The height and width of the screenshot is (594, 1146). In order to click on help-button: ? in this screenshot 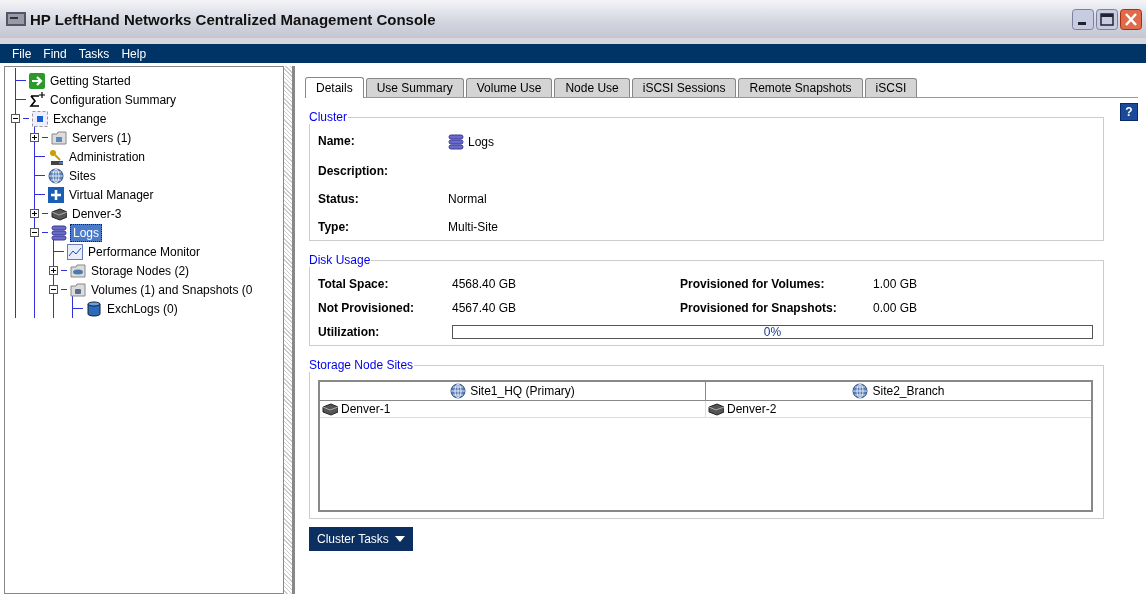, I will do `click(1129, 112)`.